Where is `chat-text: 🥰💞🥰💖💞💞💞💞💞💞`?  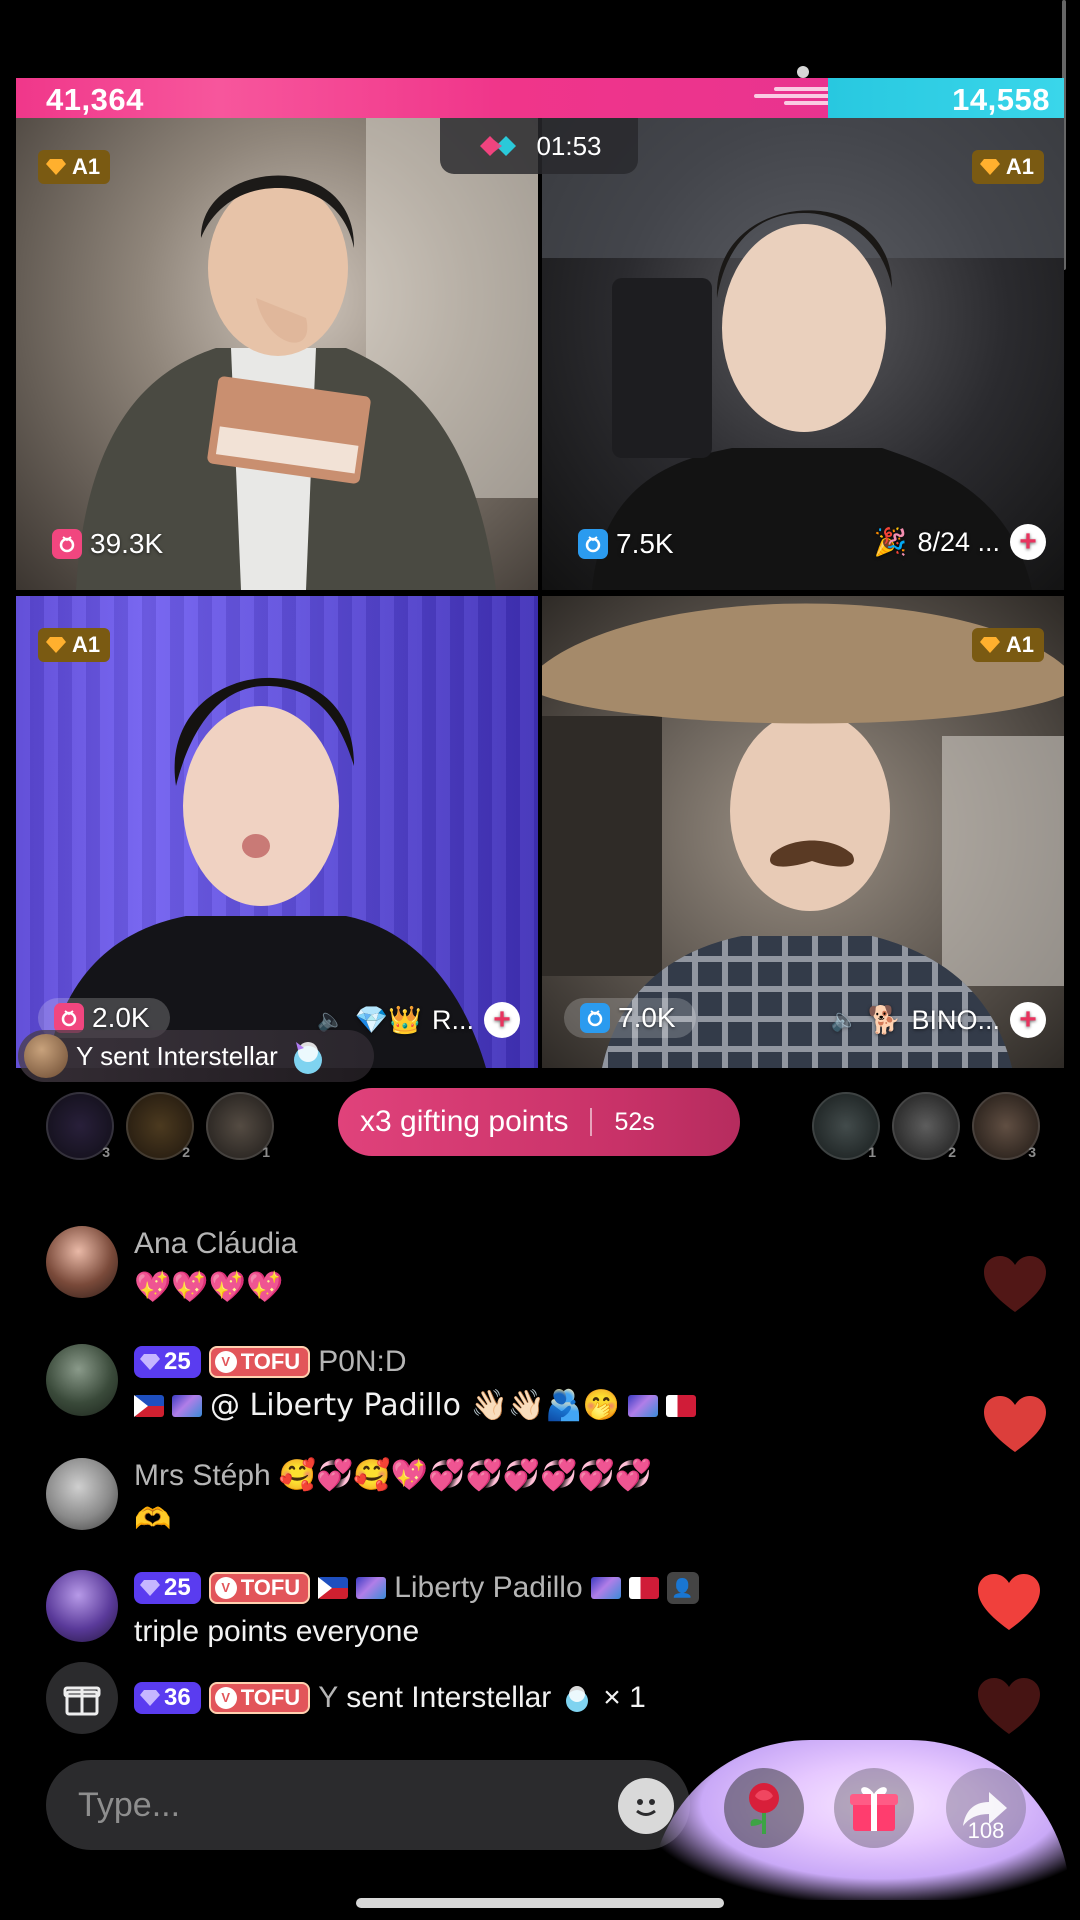 chat-text: 🥰💞🥰💖💞💞💞💞💞💞 is located at coordinates (465, 1475).